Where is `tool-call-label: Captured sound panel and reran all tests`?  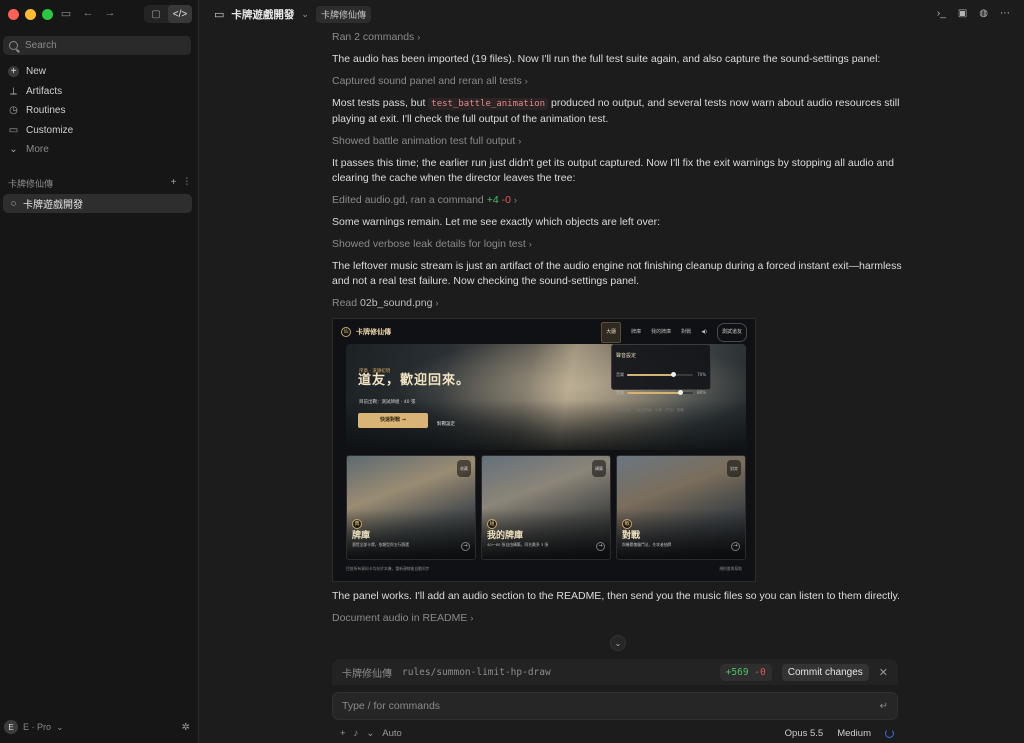 tool-call-label: Captured sound panel and reran all tests is located at coordinates (427, 81).